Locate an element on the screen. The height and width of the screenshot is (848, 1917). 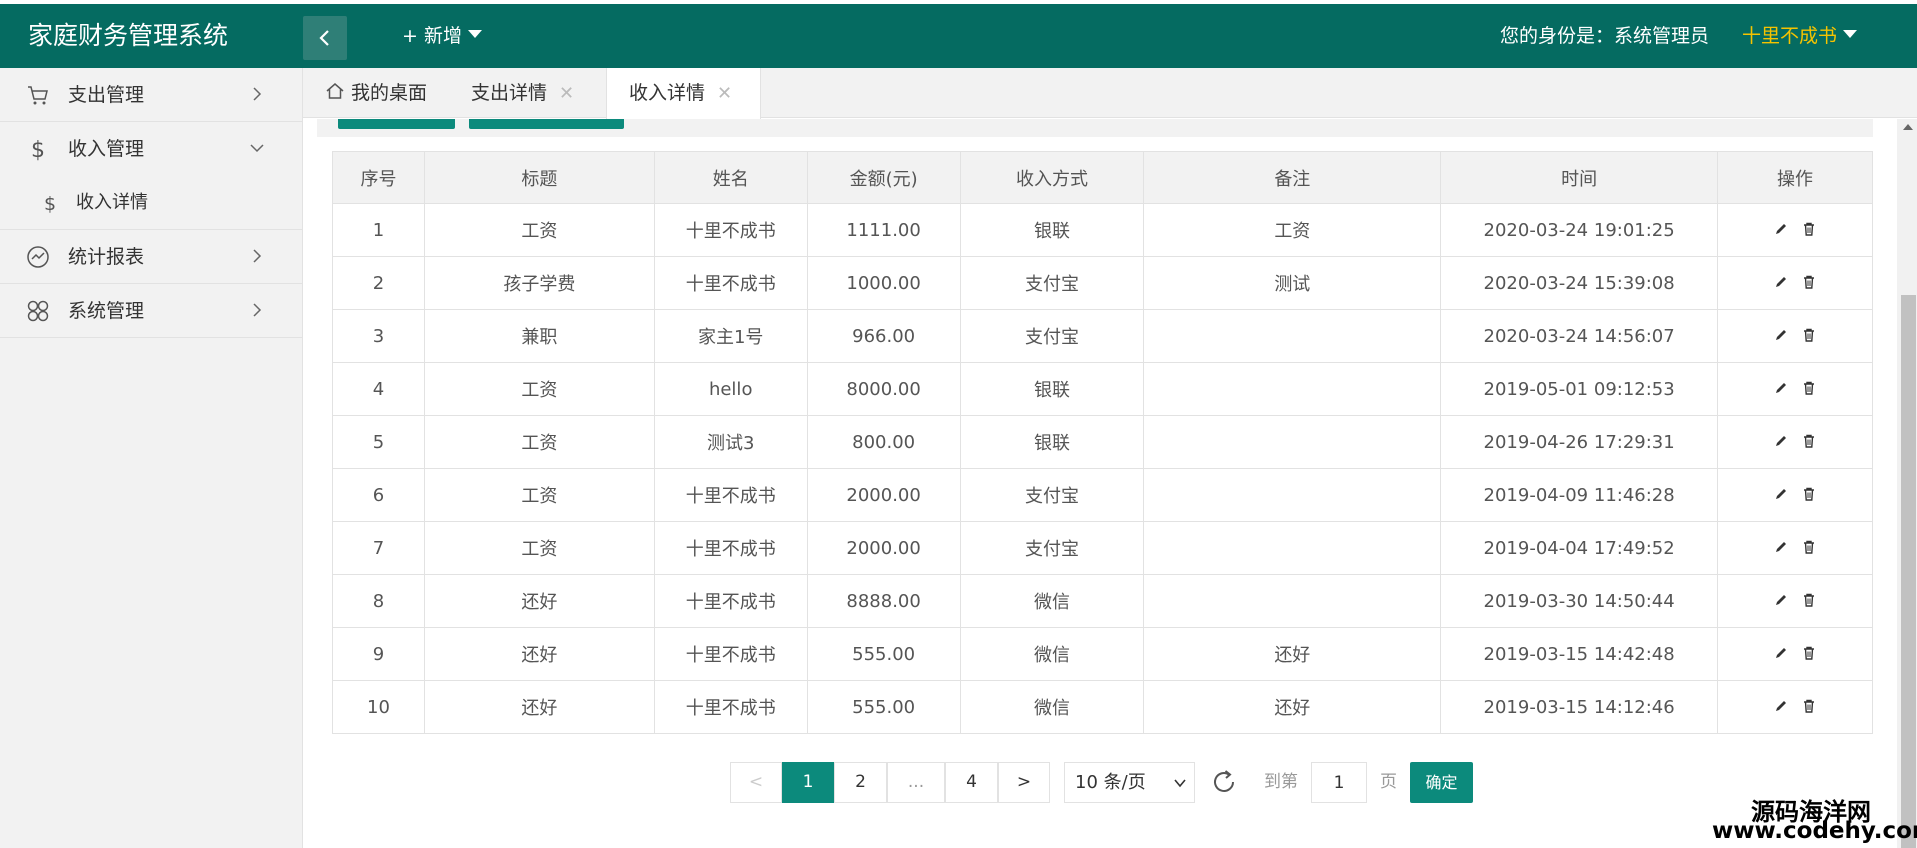
page-size-select: 10 条/页 is located at coordinates (1129, 782).